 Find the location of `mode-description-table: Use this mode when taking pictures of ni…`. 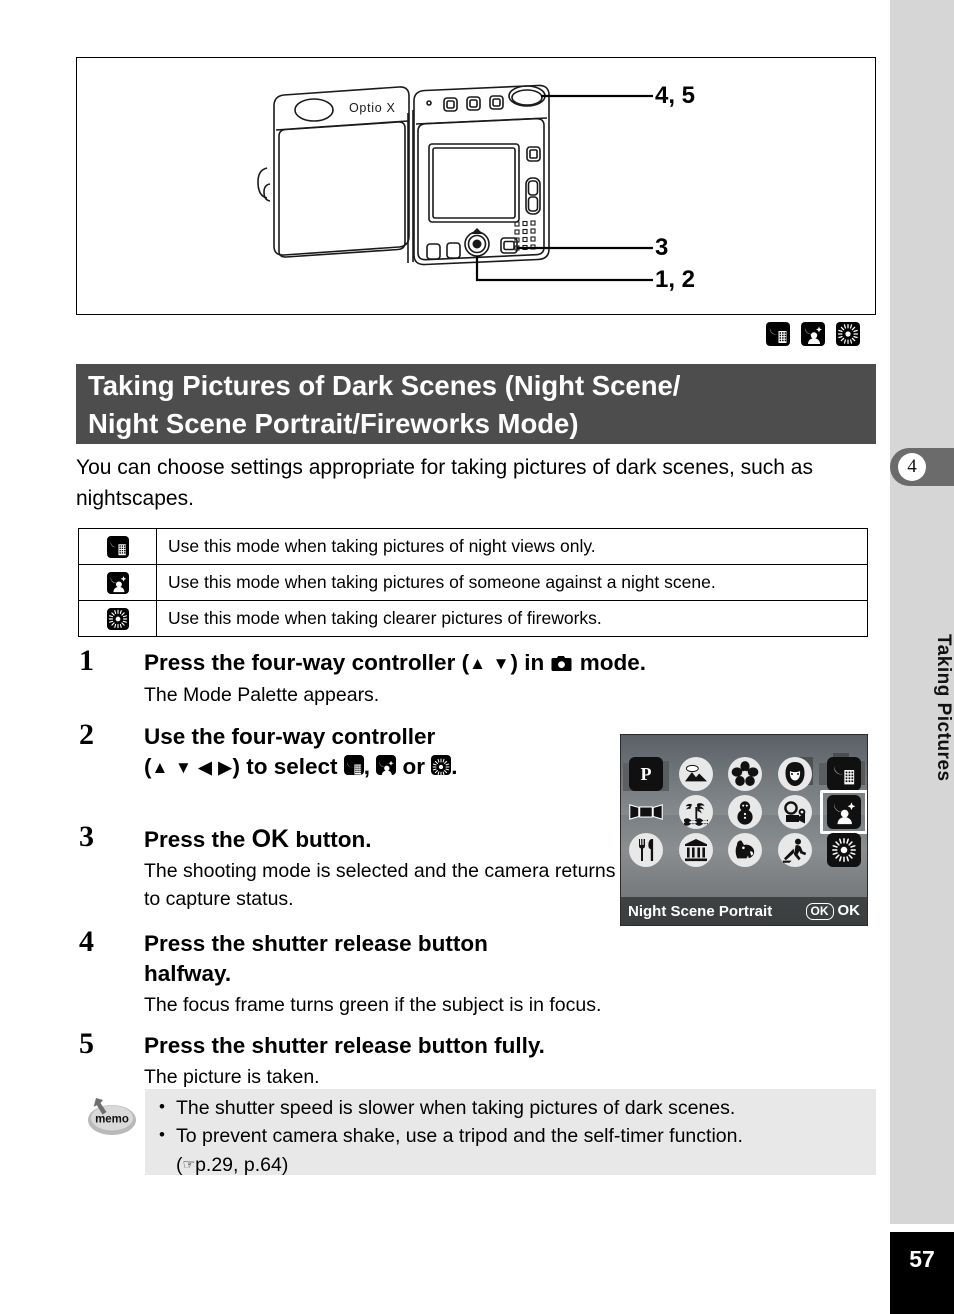

mode-description-table: Use this mode when taking pictures of ni… is located at coordinates (473, 582).